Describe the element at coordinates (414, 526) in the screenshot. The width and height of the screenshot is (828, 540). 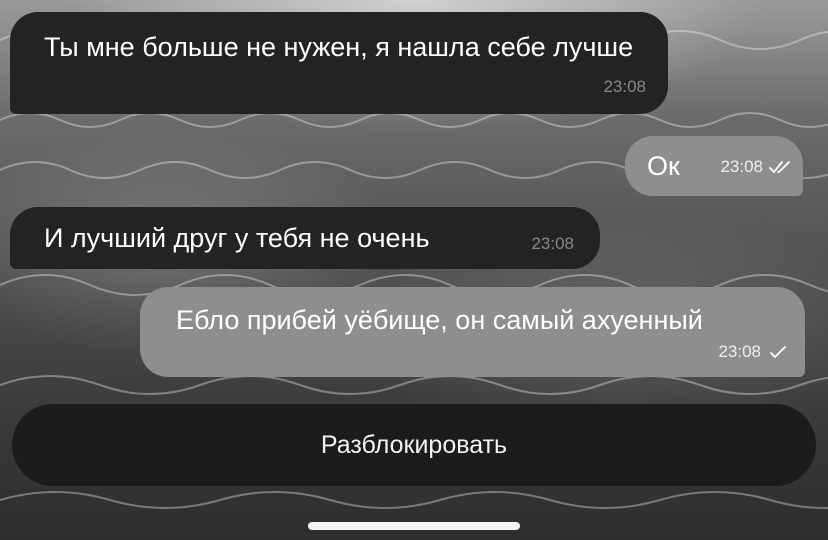
I see `home-indicator` at that location.